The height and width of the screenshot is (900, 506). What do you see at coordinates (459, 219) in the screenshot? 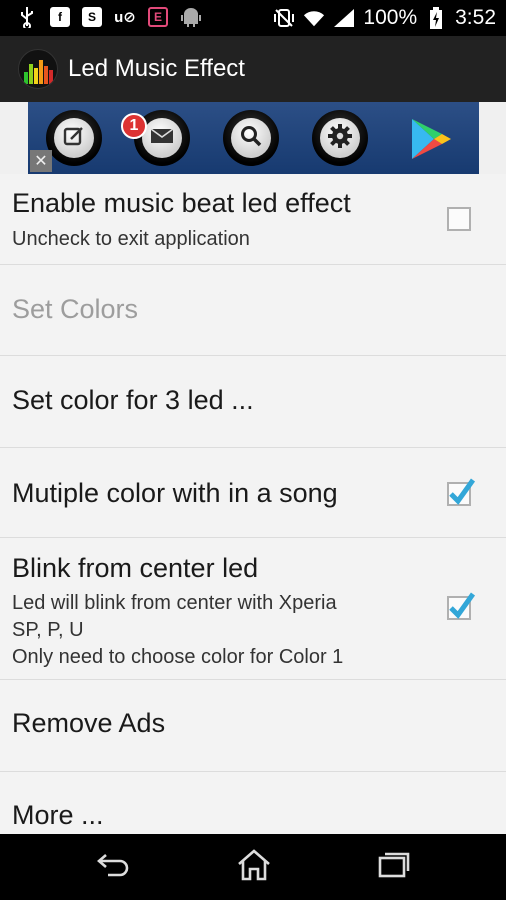
I see `enable-effect-checkbox` at bounding box center [459, 219].